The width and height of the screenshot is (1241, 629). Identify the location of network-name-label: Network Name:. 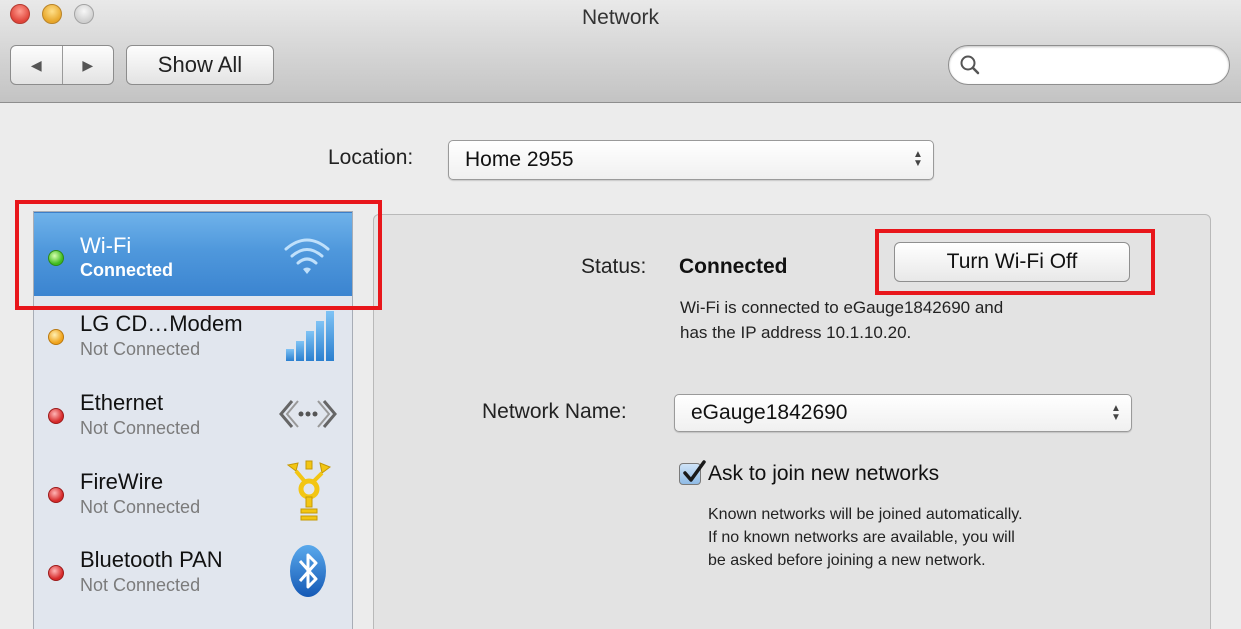
(554, 411).